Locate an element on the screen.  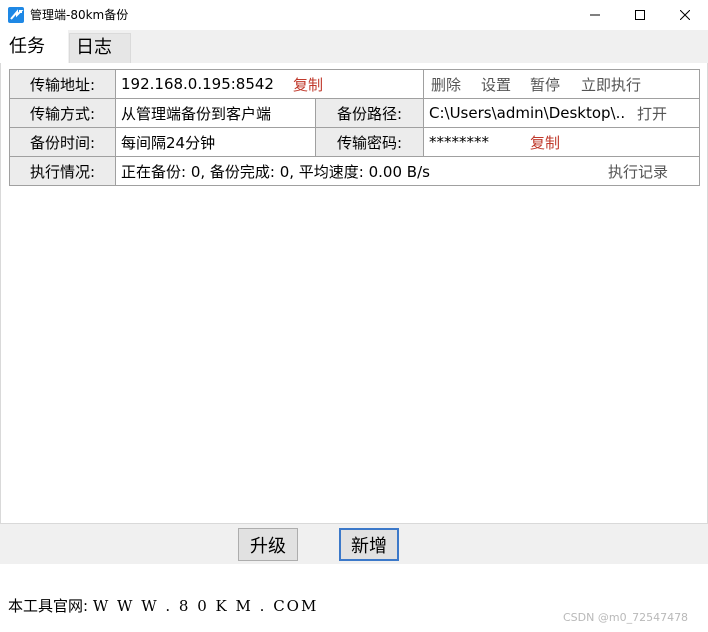
time-value: 每间隔24分钟 is located at coordinates (215, 142).